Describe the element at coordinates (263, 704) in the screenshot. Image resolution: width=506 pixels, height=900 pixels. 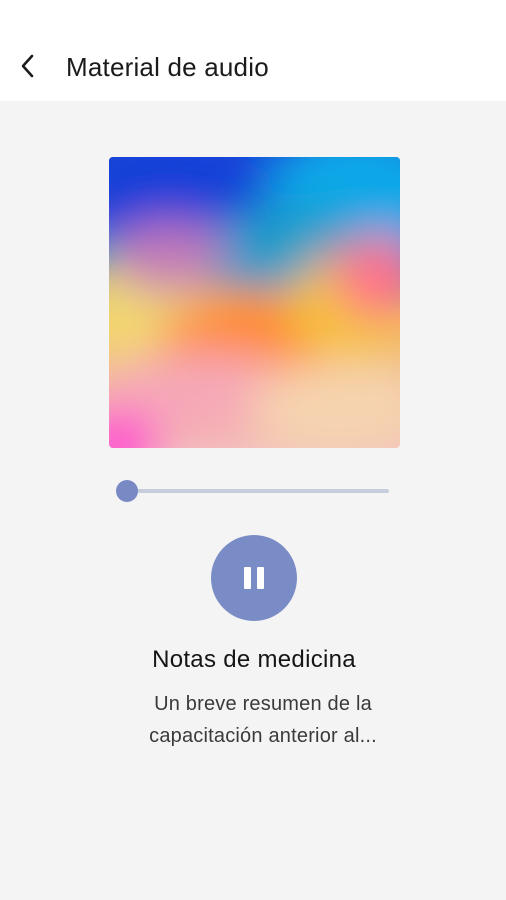
I see `track-description-line-1: Un breve resumen de la` at that location.